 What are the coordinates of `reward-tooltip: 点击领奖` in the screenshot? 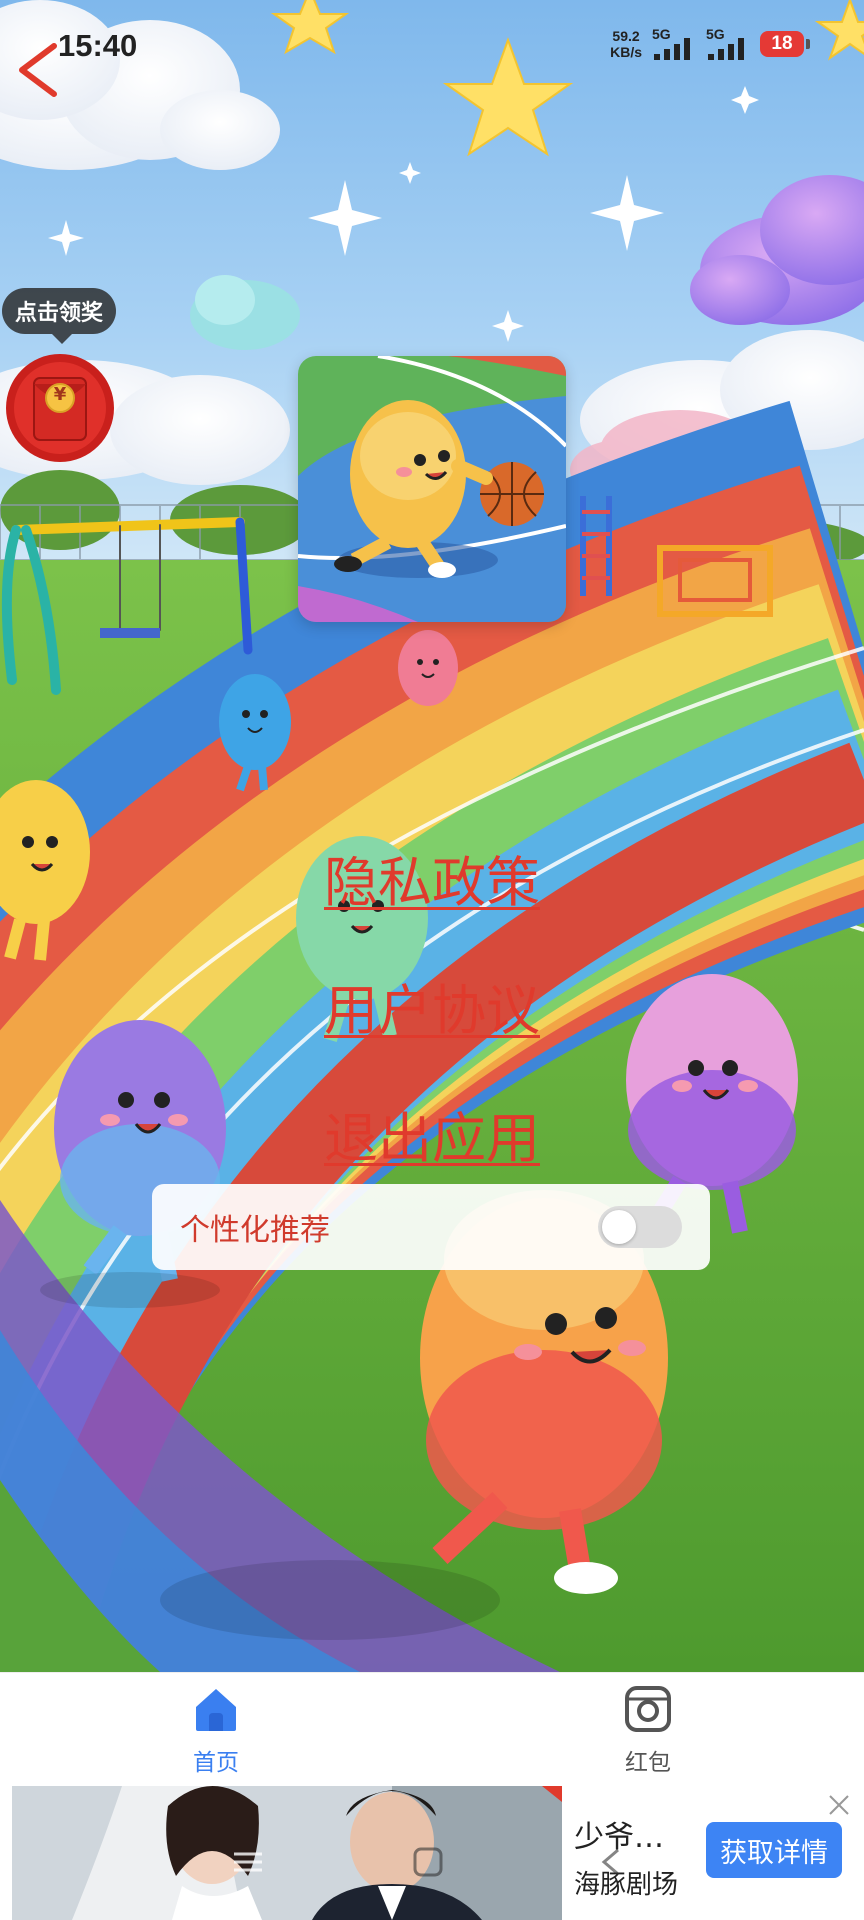 It's located at (59, 316).